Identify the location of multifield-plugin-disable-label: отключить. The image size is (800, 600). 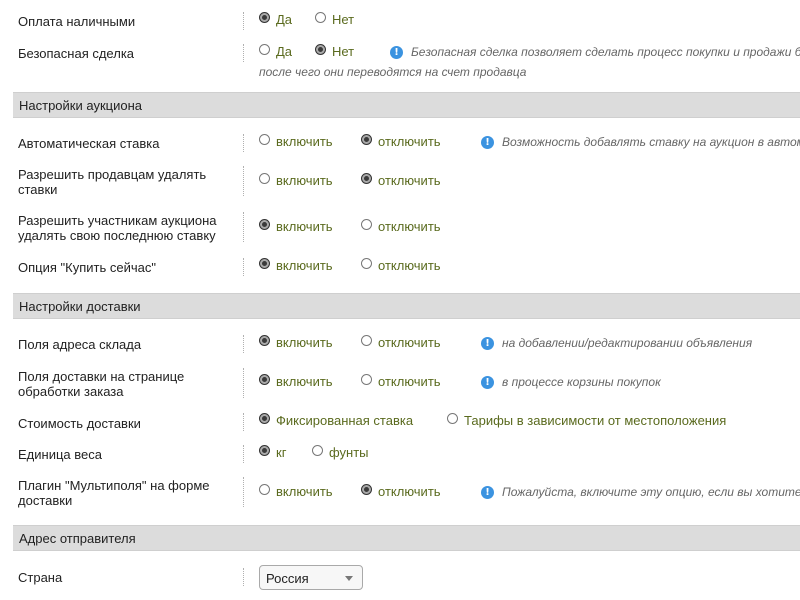
(409, 491).